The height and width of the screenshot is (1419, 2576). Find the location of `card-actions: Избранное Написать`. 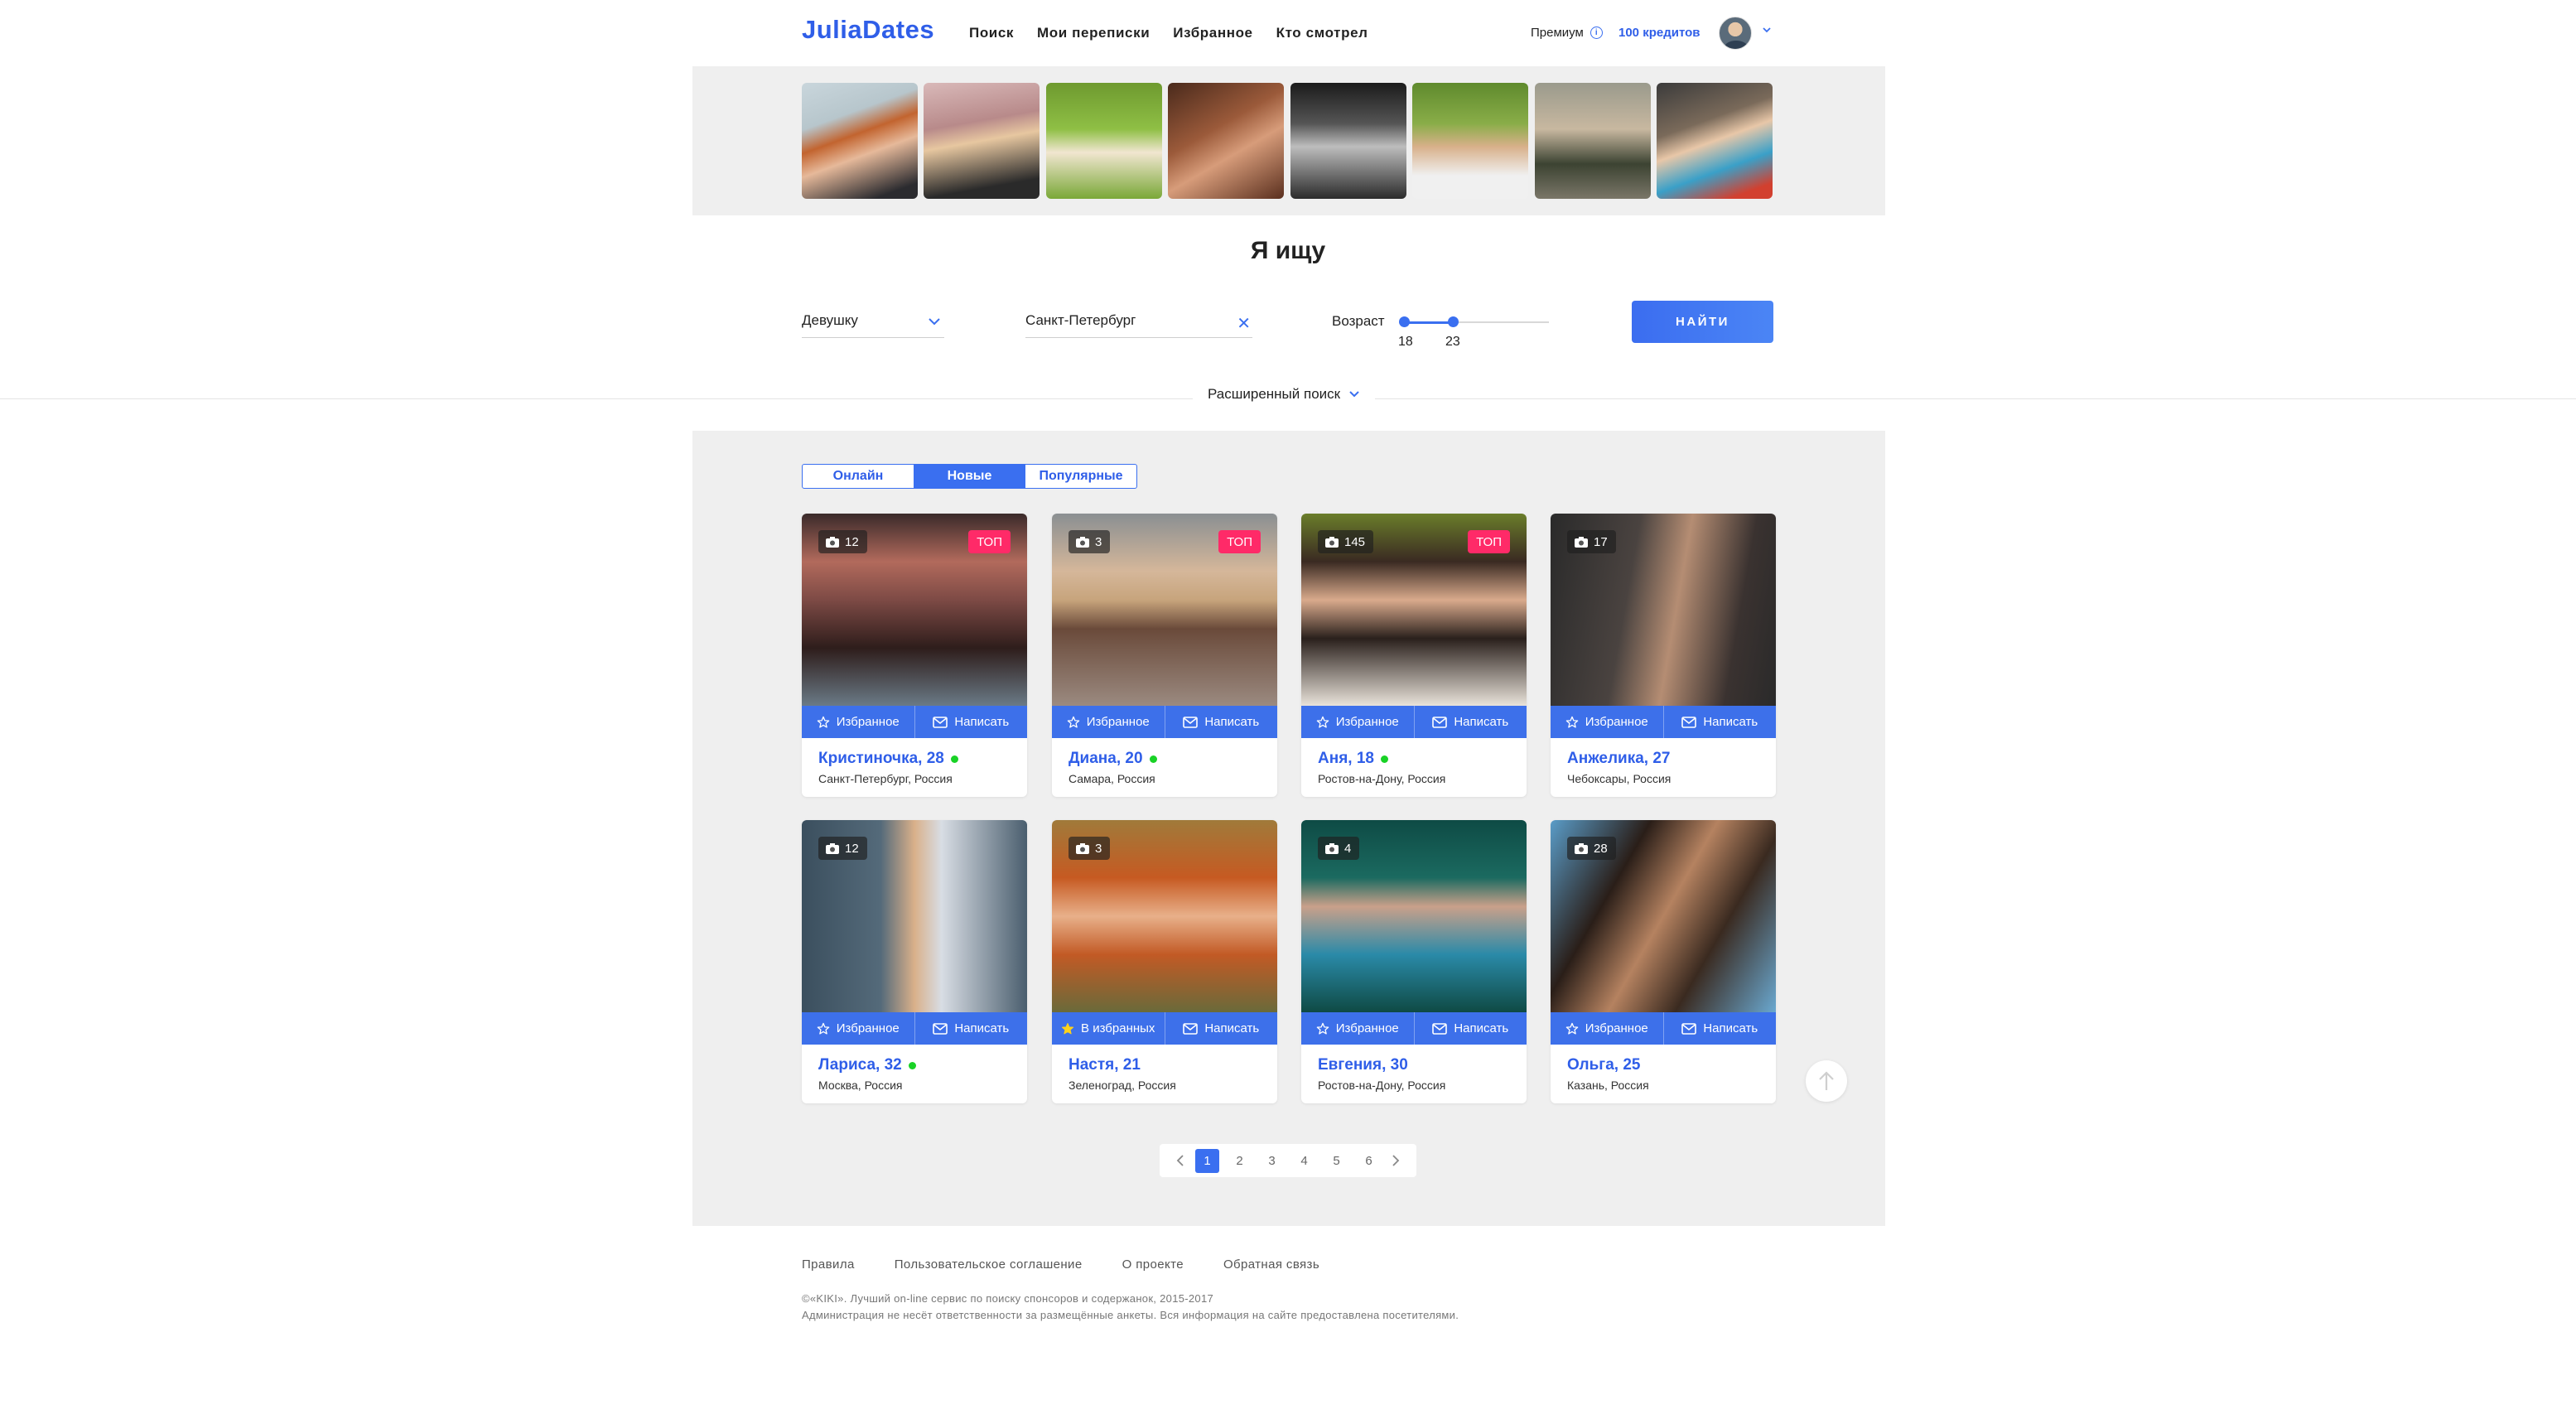

card-actions: Избранное Написать is located at coordinates (1414, 722).